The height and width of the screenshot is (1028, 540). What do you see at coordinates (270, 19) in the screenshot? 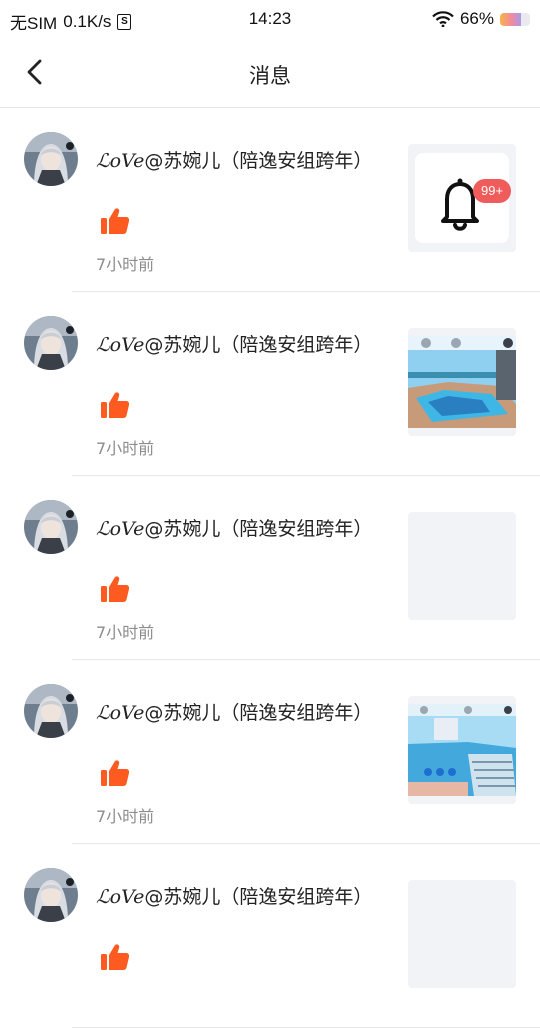
I see `status-bar: 无SIM 0.1K/s S 14:23 66%` at bounding box center [270, 19].